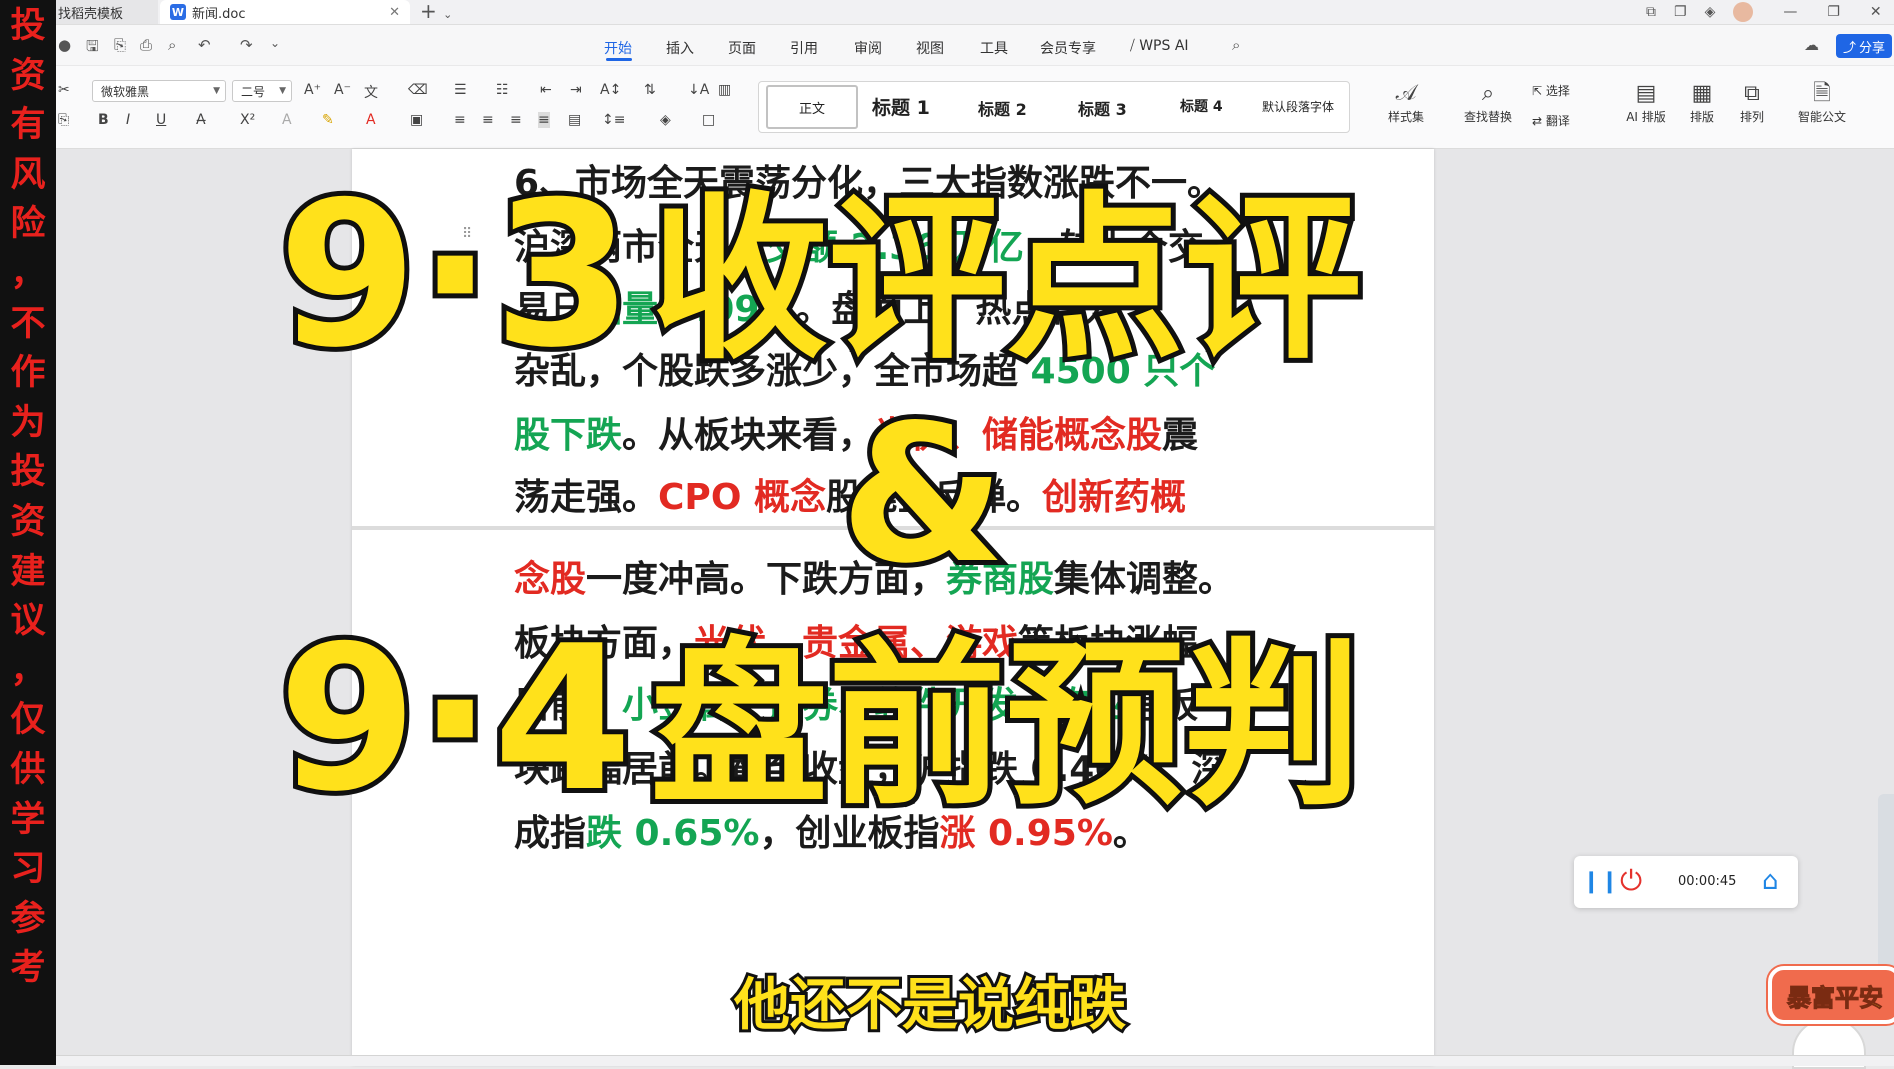  Describe the element at coordinates (1551, 90) in the screenshot. I see `select-button: ⇱ 选择` at that location.